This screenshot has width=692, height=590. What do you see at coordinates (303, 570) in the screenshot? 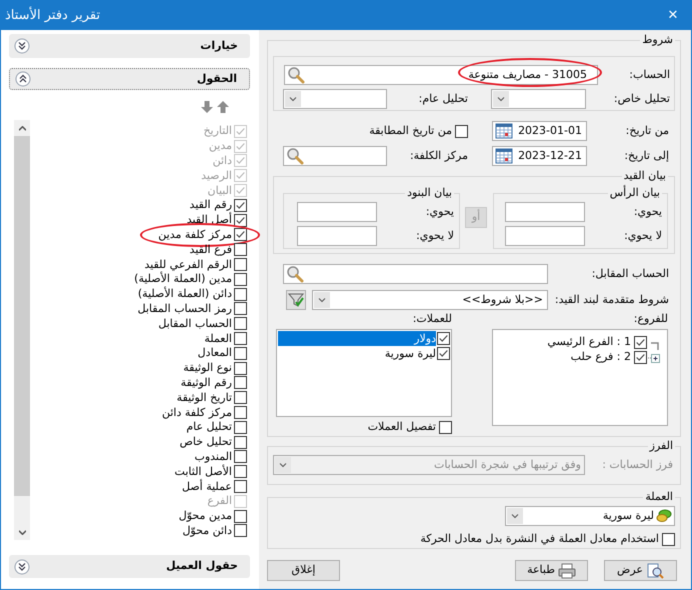
I see `close-button: إغلاق` at bounding box center [303, 570].